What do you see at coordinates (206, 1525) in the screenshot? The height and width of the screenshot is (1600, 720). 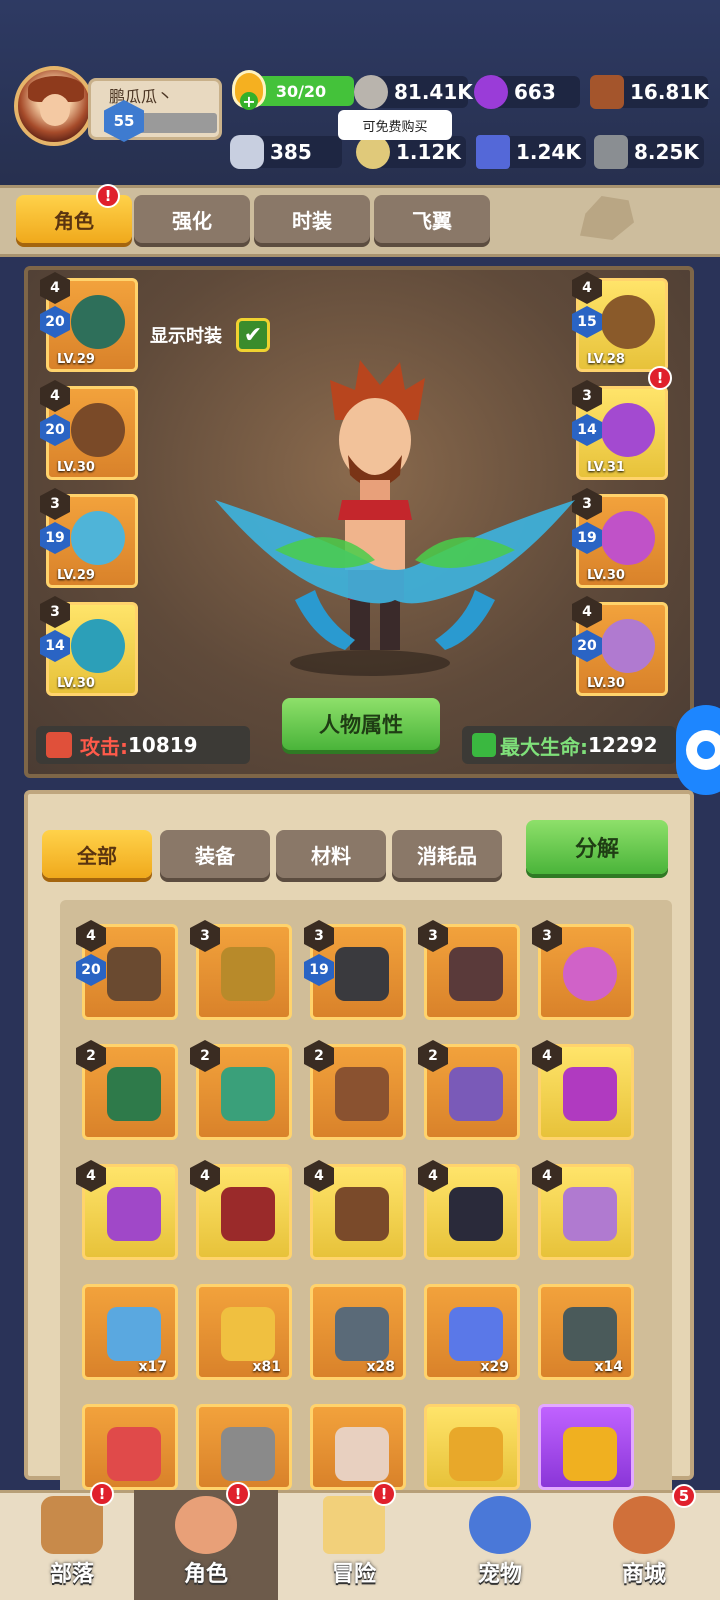 I see `character-face-icon` at bounding box center [206, 1525].